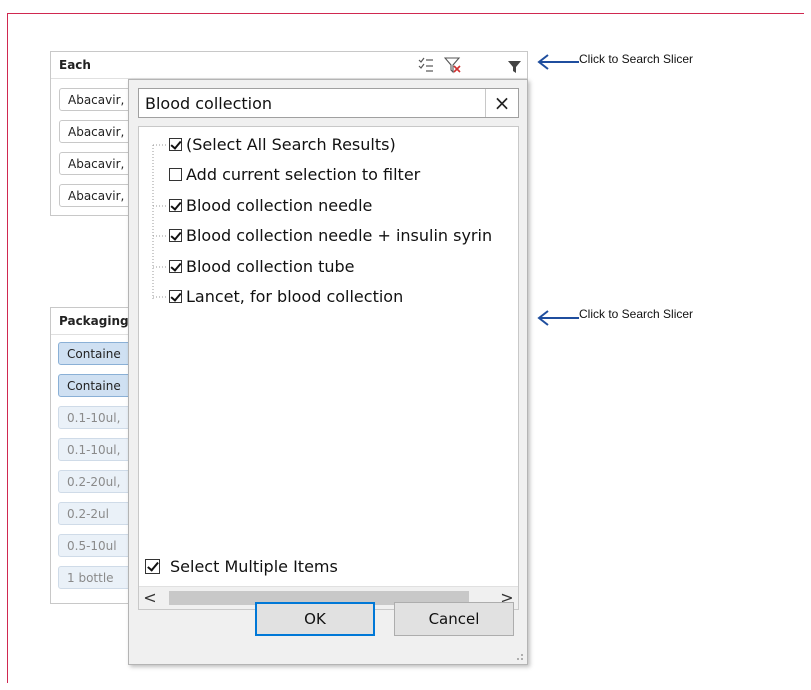  What do you see at coordinates (150, 598) in the screenshot?
I see `scroll-left-arrow-icon: <` at bounding box center [150, 598].